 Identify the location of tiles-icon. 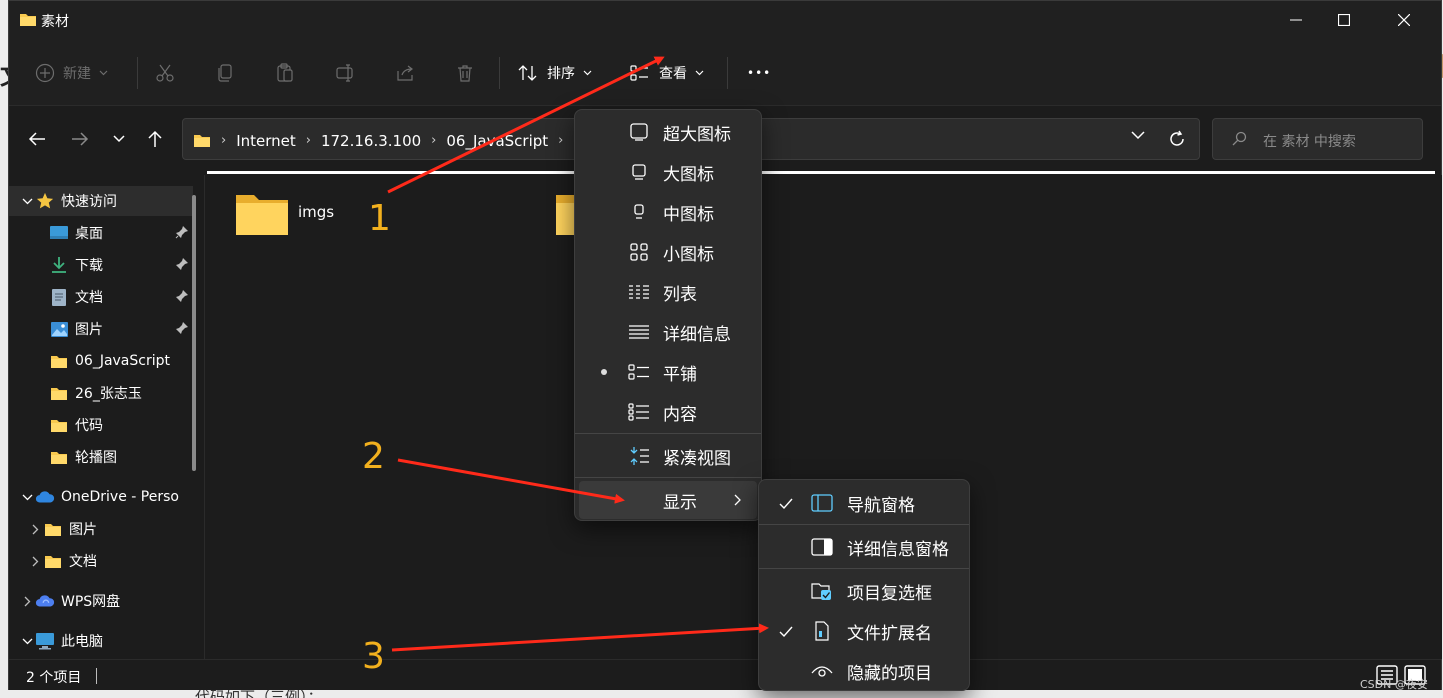
(638, 372).